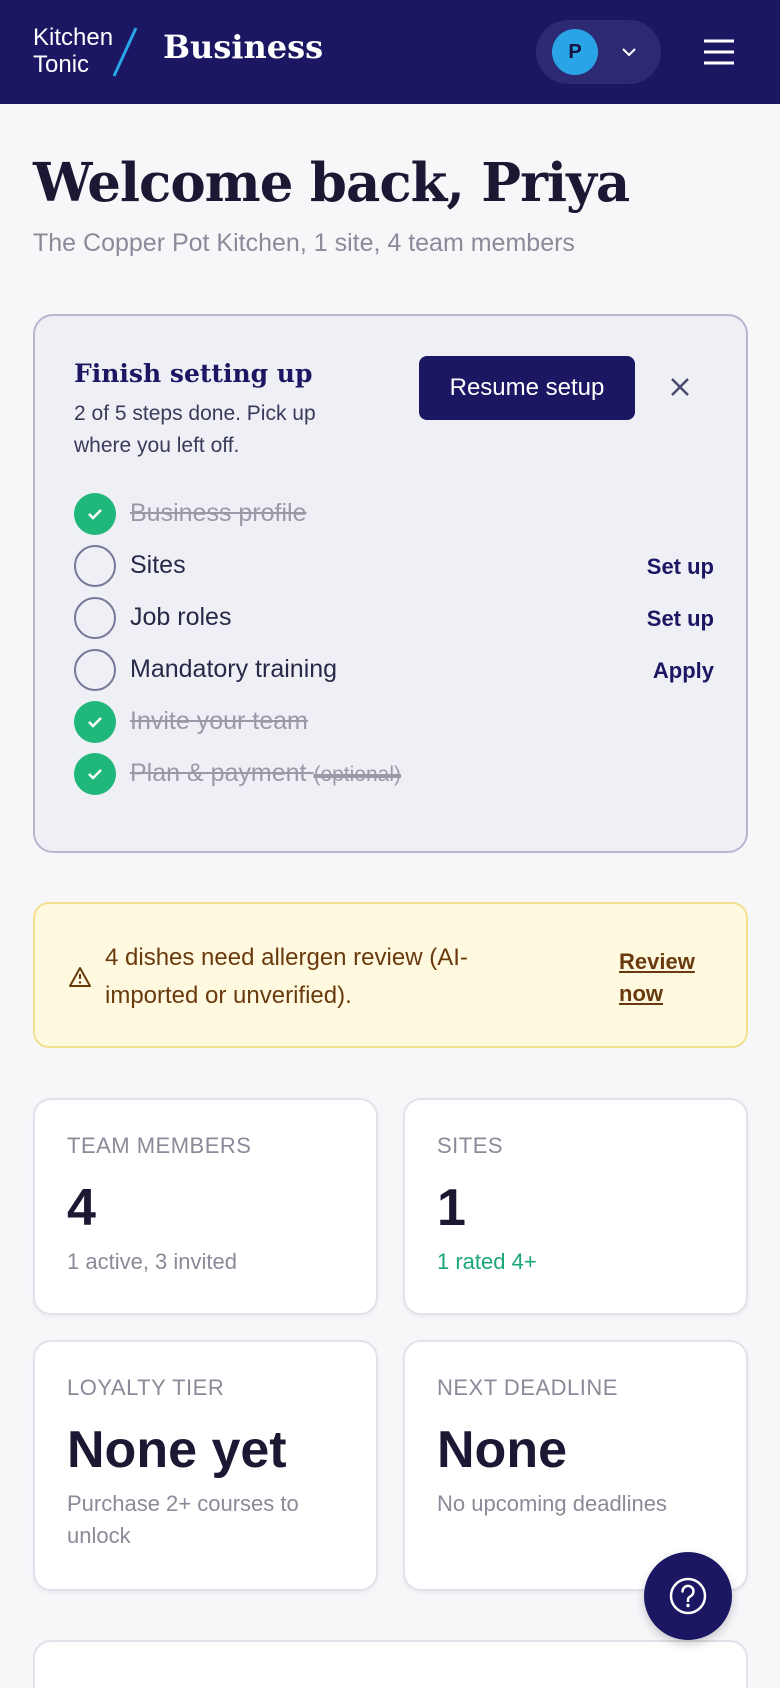 The width and height of the screenshot is (780, 1688). What do you see at coordinates (552, 1503) in the screenshot?
I see `stat-note: No upcoming deadlines` at bounding box center [552, 1503].